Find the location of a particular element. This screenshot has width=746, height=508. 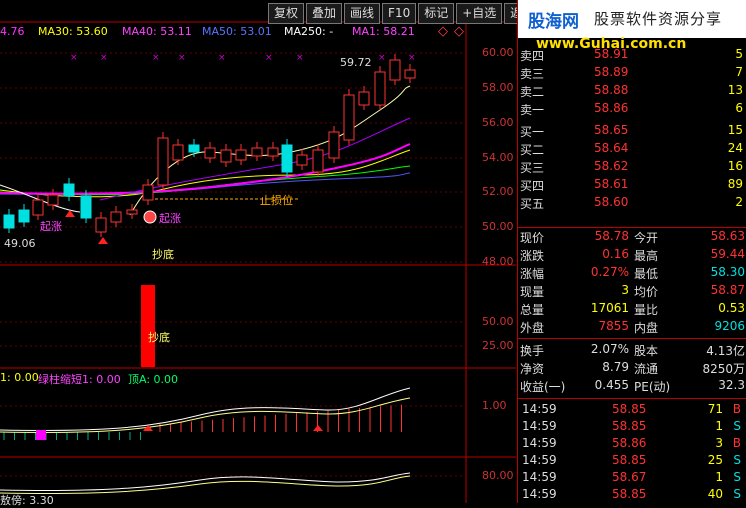

orderbook-price: 58.61 is located at coordinates (611, 184).